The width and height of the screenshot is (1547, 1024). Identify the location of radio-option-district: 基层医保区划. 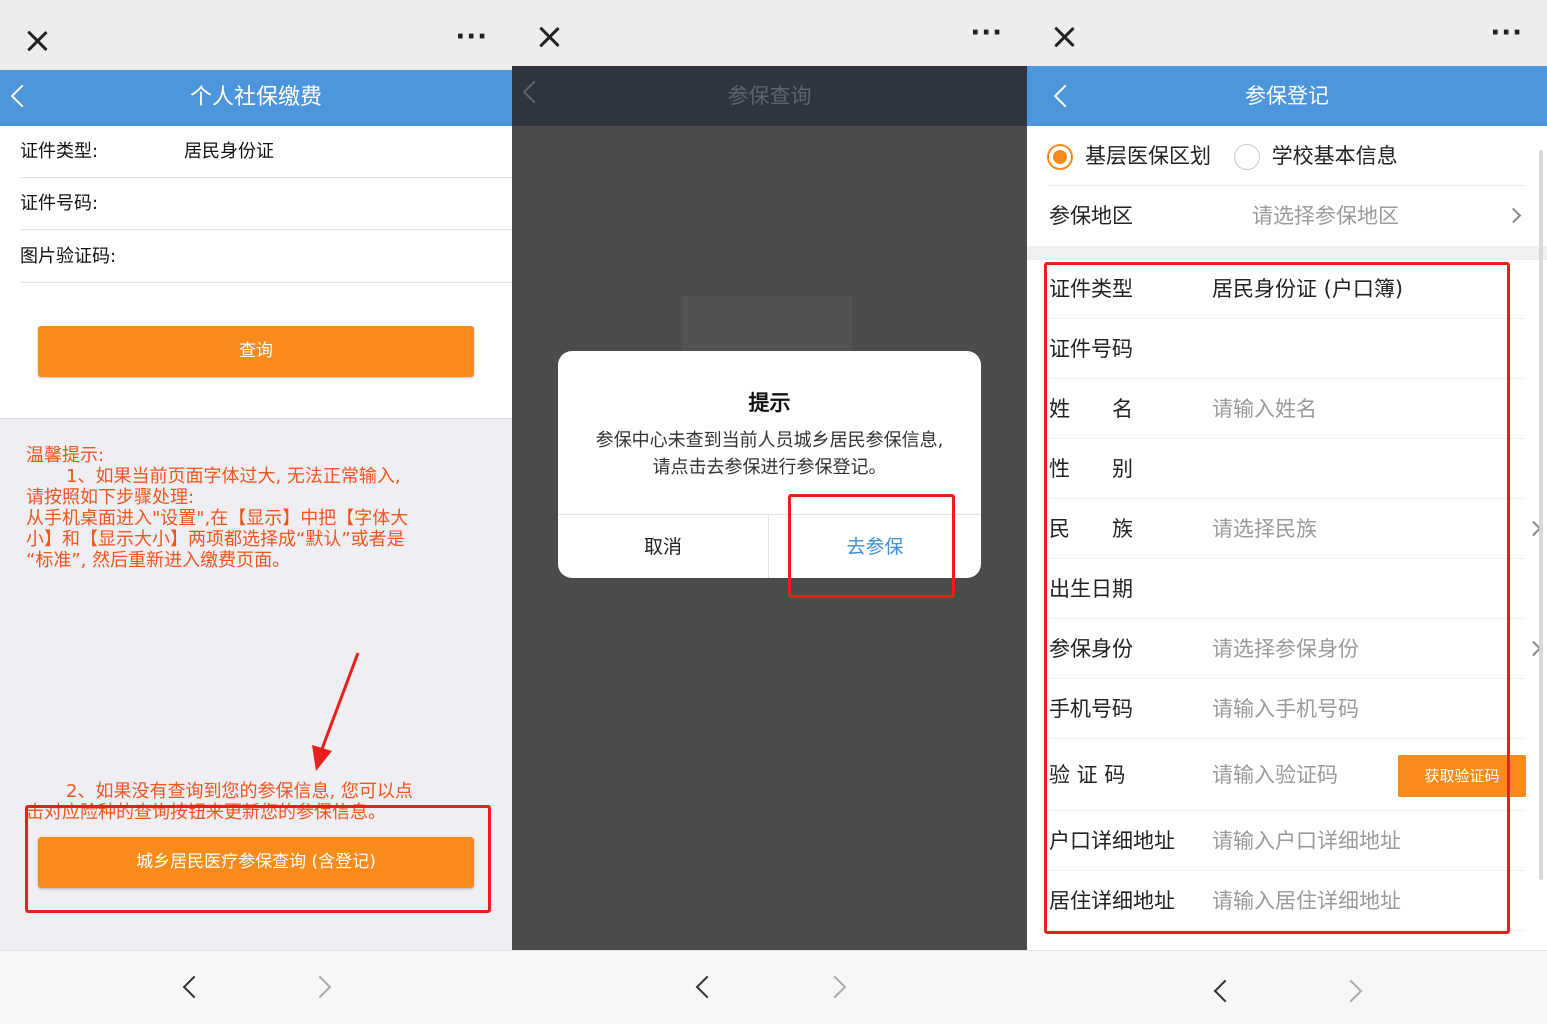
(1129, 157).